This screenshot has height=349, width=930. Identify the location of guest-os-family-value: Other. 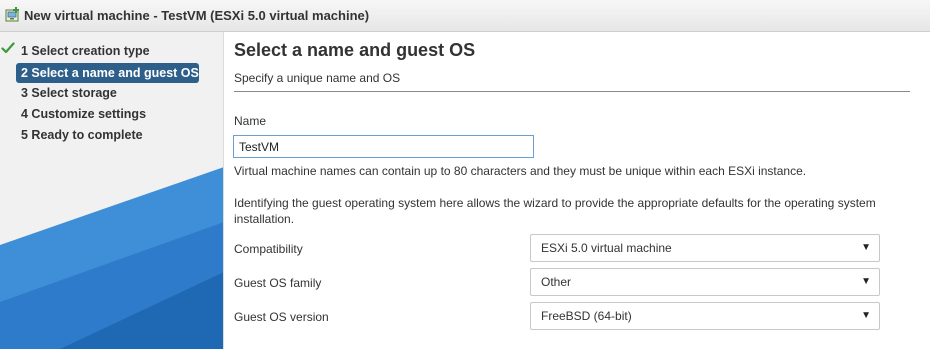
(556, 282).